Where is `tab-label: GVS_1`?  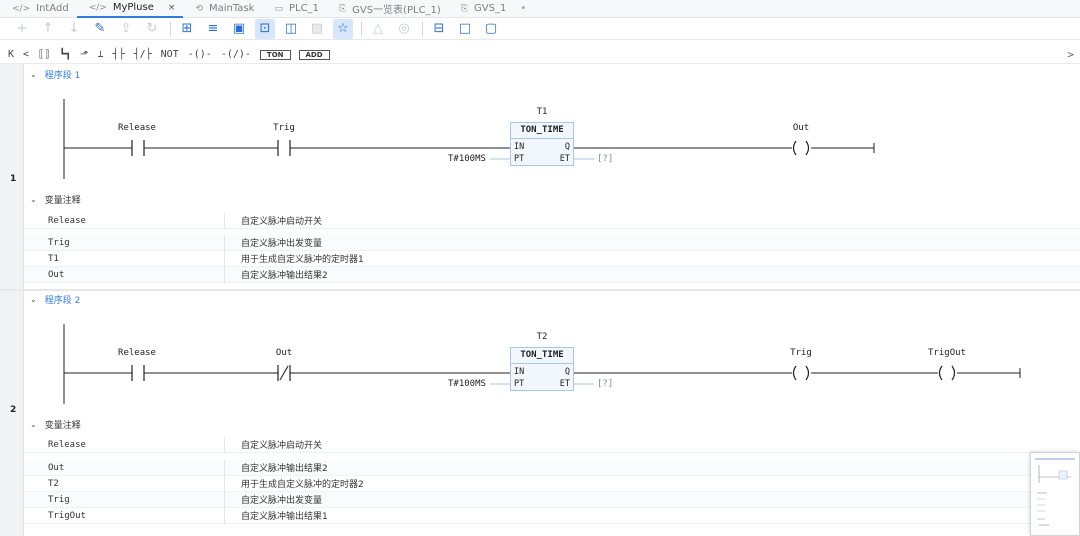 tab-label: GVS_1 is located at coordinates (490, 8).